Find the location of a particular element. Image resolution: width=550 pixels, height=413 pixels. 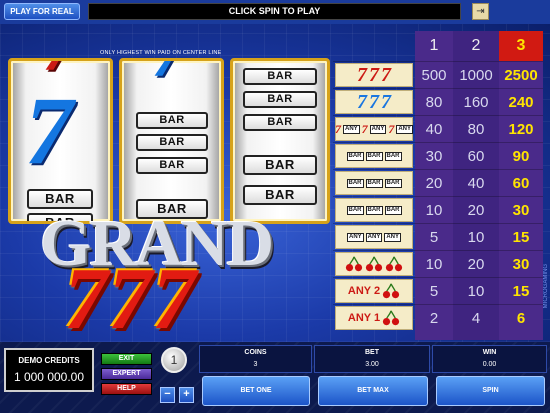

paytable-row: 777 80 160 240 is located at coordinates (438, 101).